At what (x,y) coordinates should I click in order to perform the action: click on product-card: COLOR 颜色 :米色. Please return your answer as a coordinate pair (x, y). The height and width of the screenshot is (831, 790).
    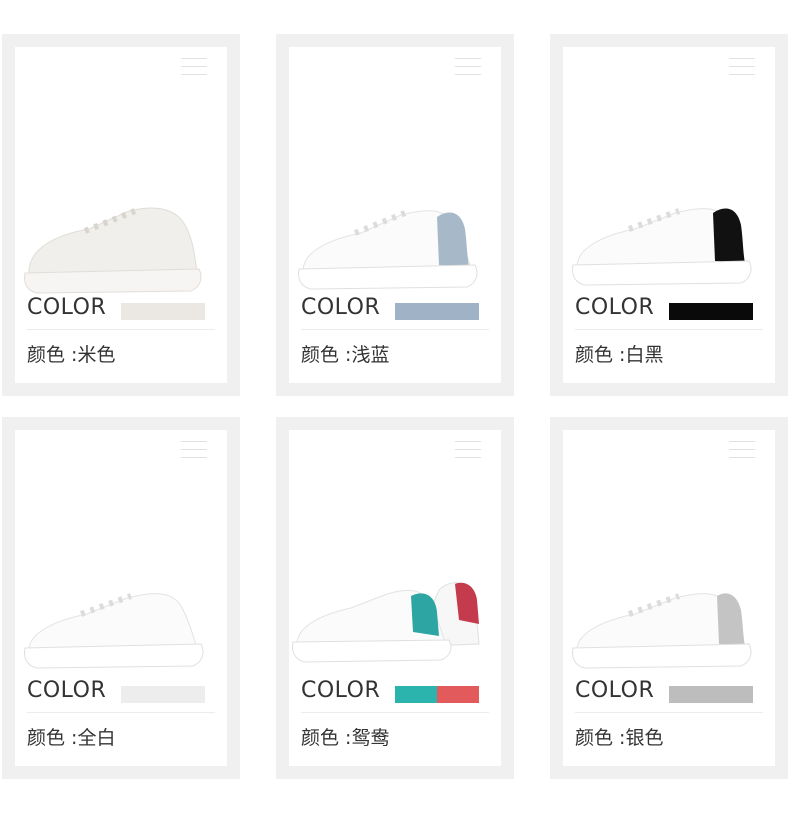
    Looking at the image, I should click on (121, 215).